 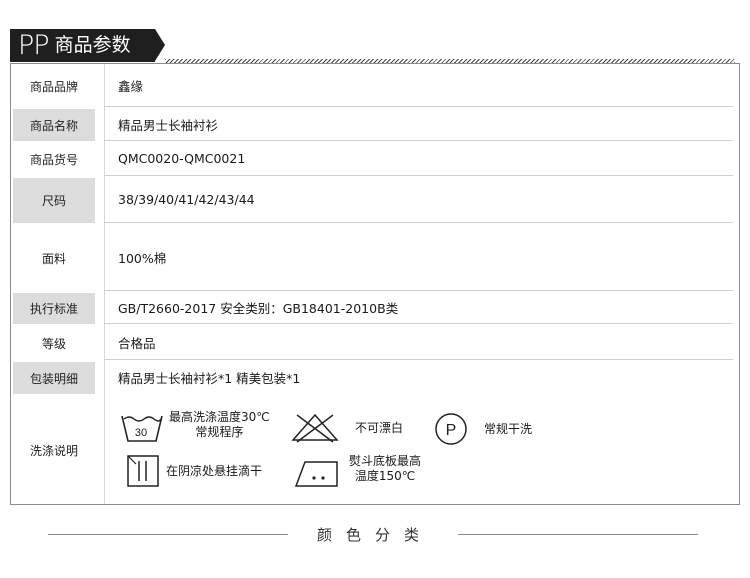 What do you see at coordinates (375, 124) in the screenshot?
I see `table-row-name: 商品名称 精品男士长袖衬衫` at bounding box center [375, 124].